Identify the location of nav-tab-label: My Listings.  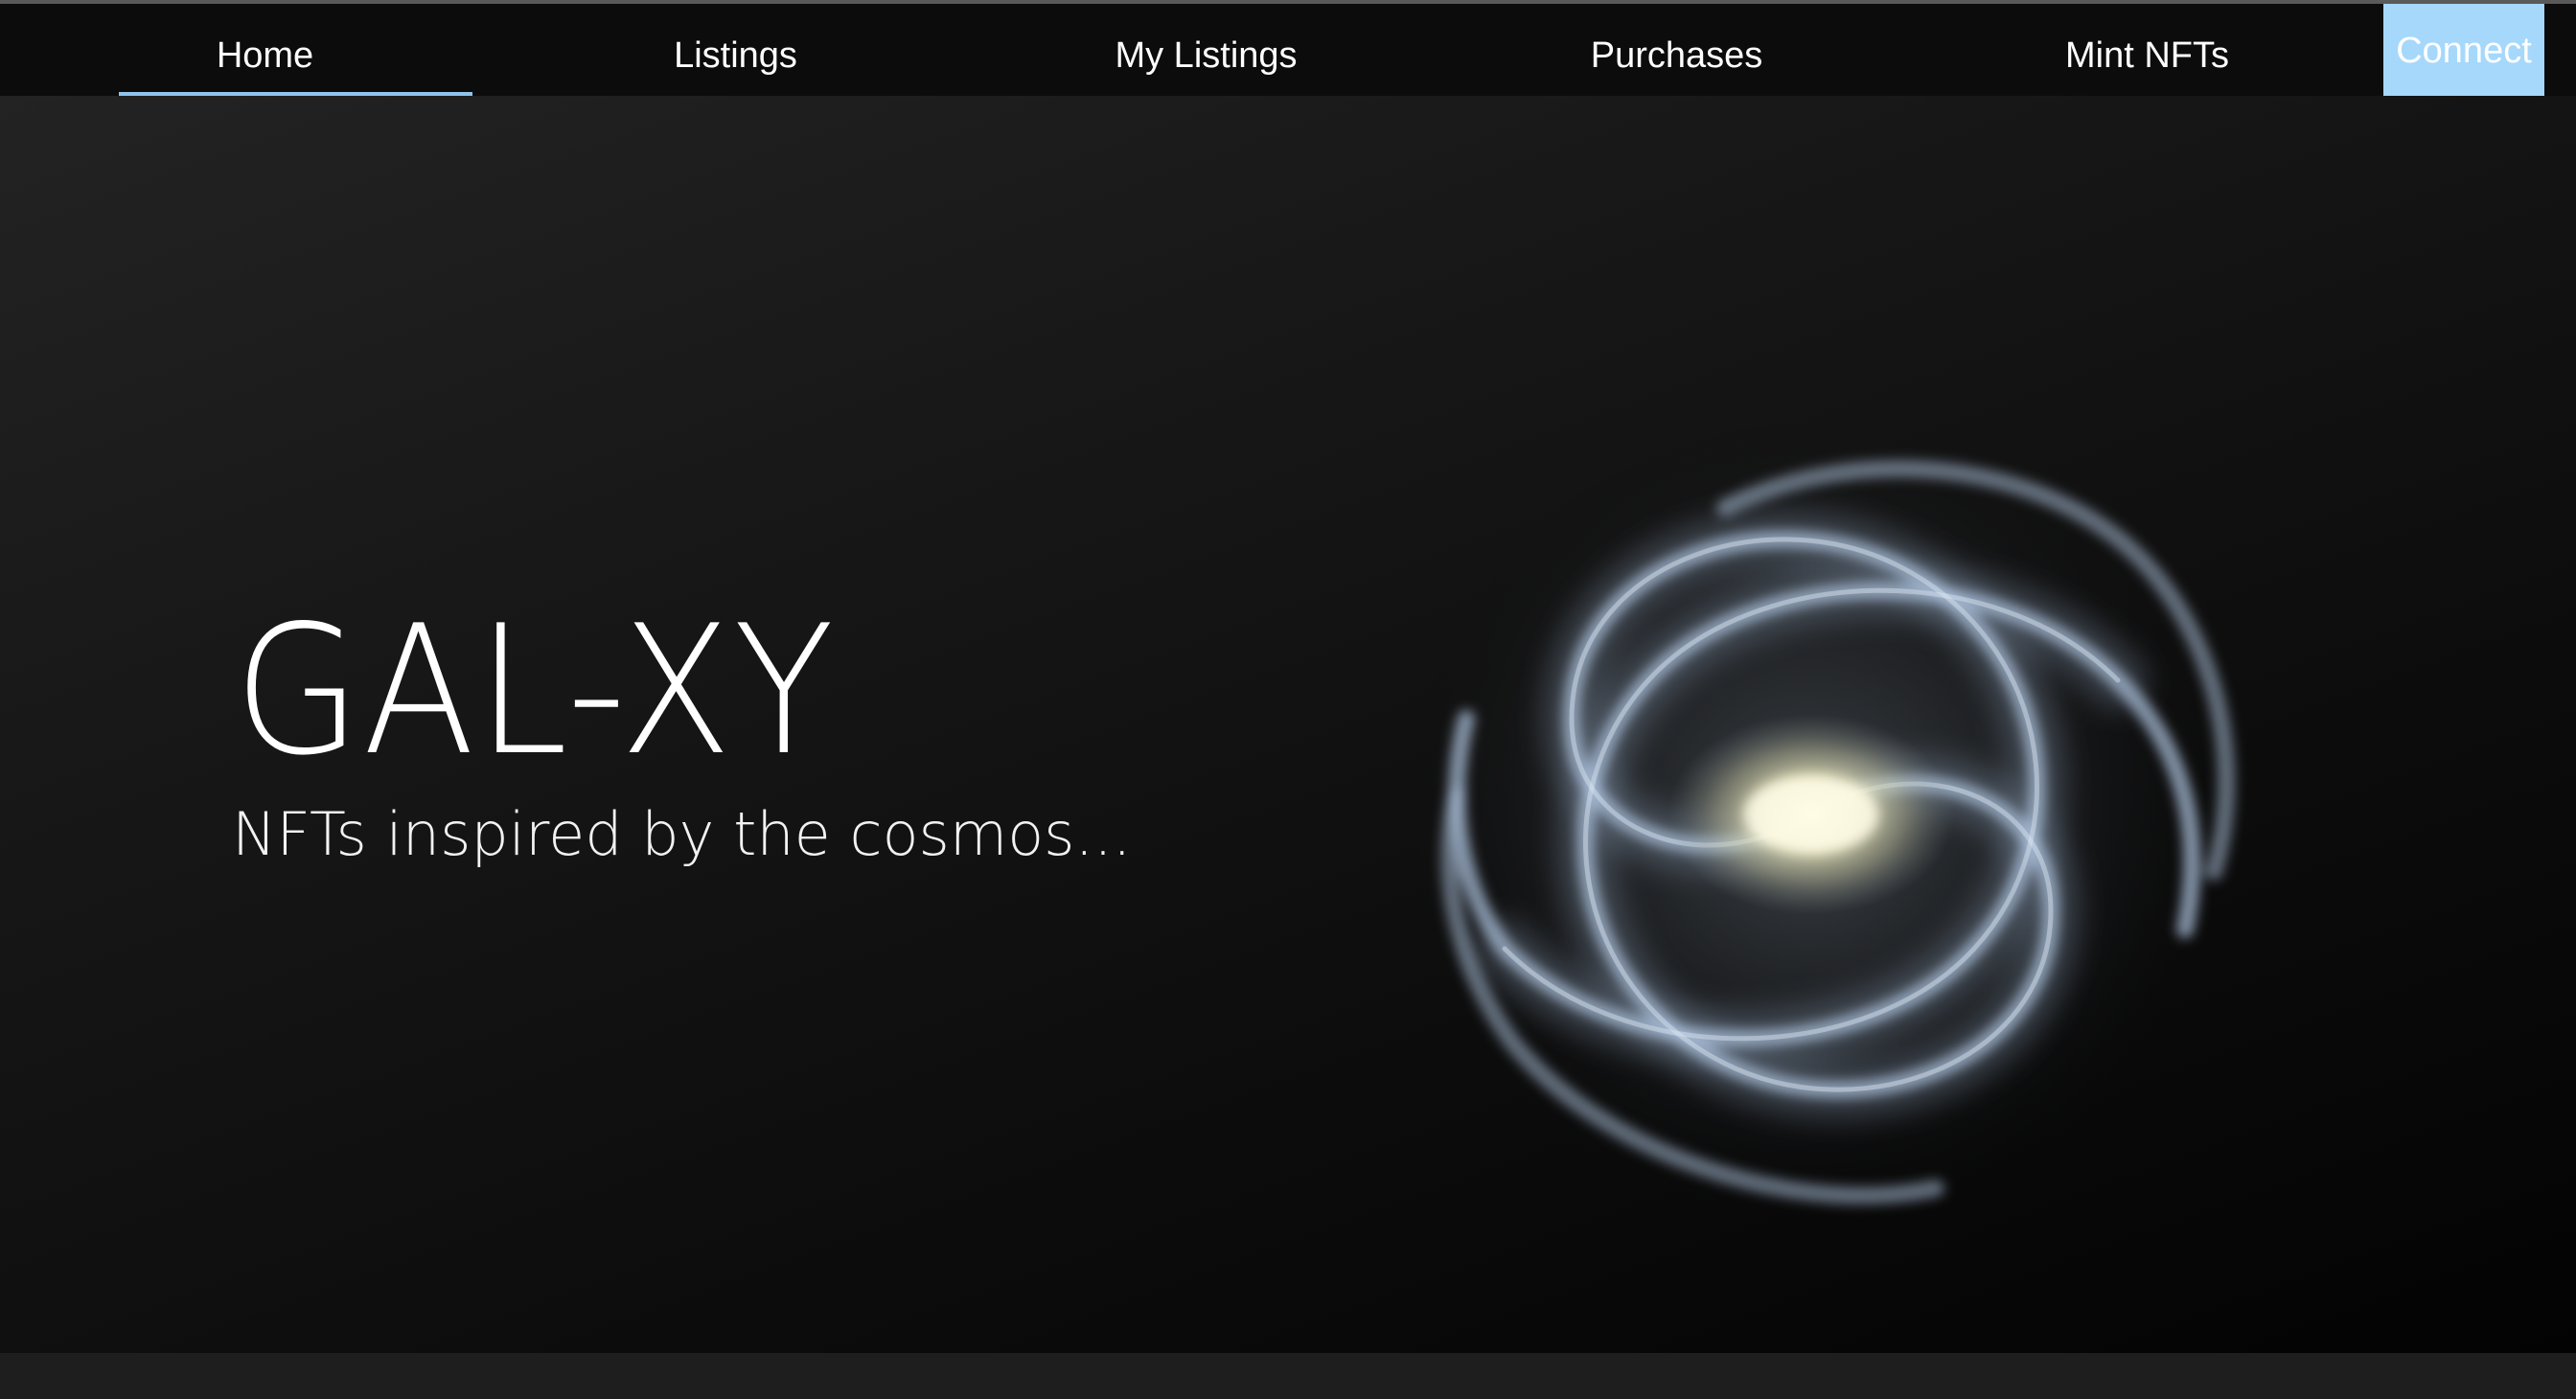
(1206, 55).